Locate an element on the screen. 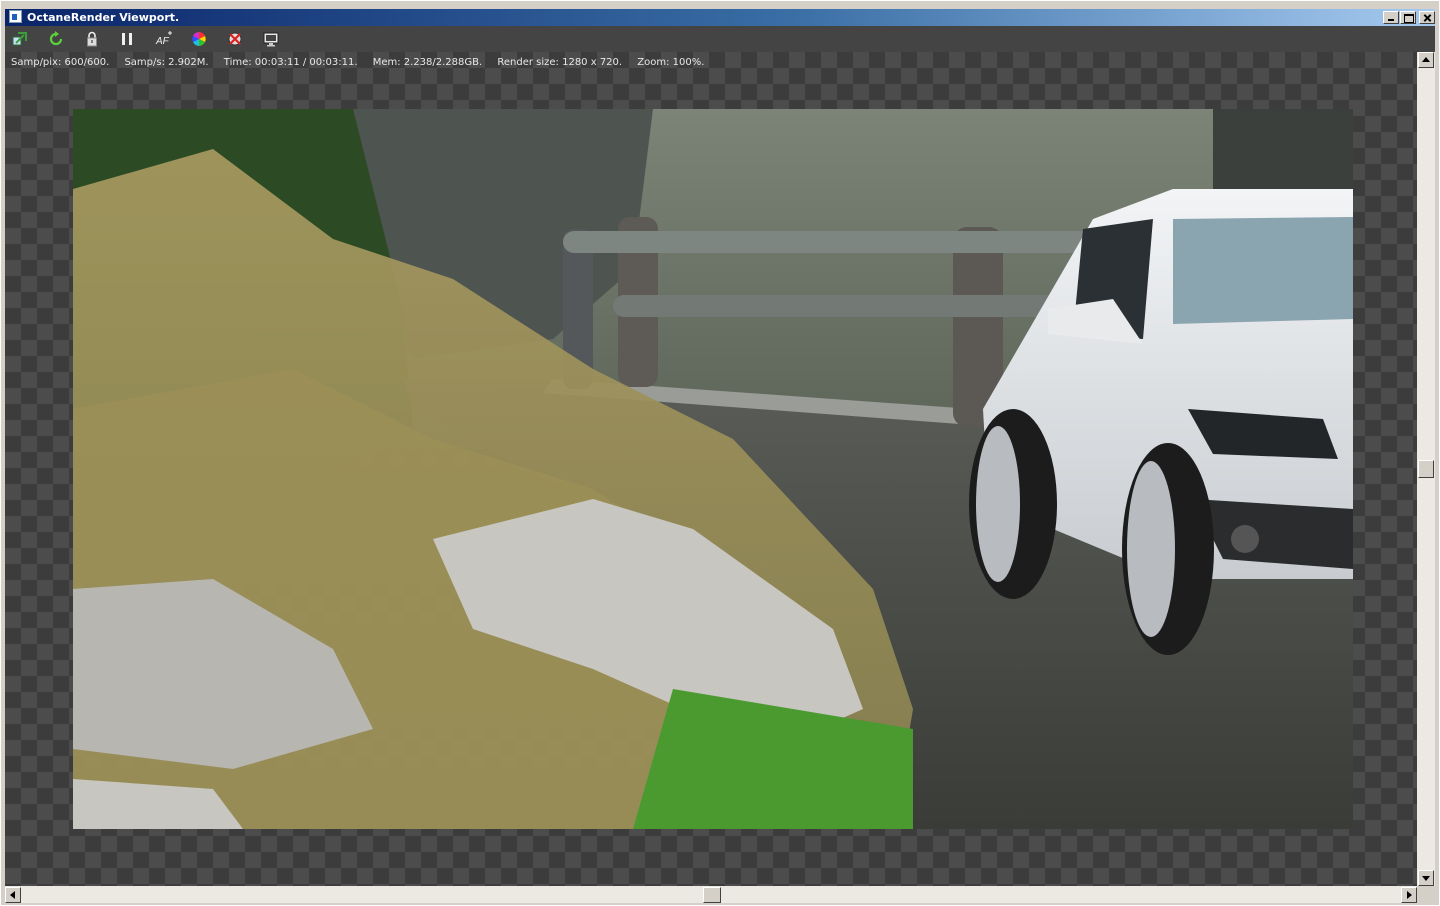 This screenshot has height=906, width=1440. scroll-left-button is located at coordinates (13, 895).